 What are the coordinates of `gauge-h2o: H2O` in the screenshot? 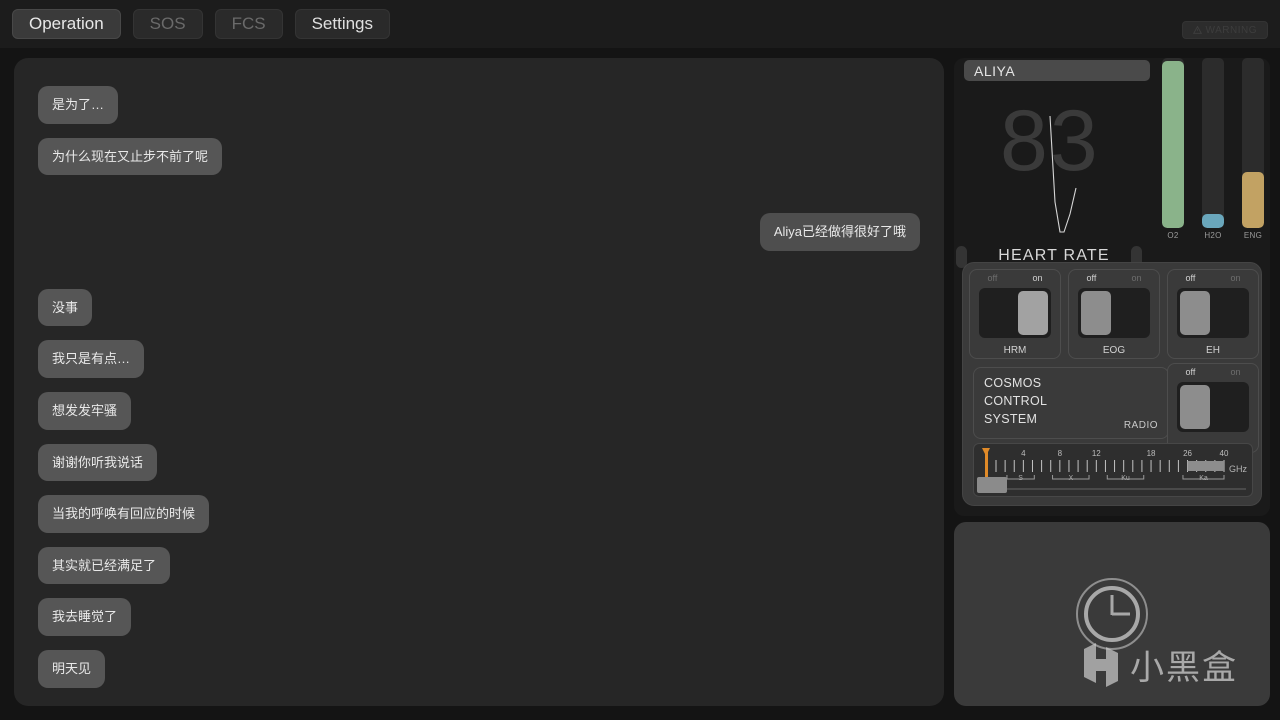 It's located at (1213, 149).